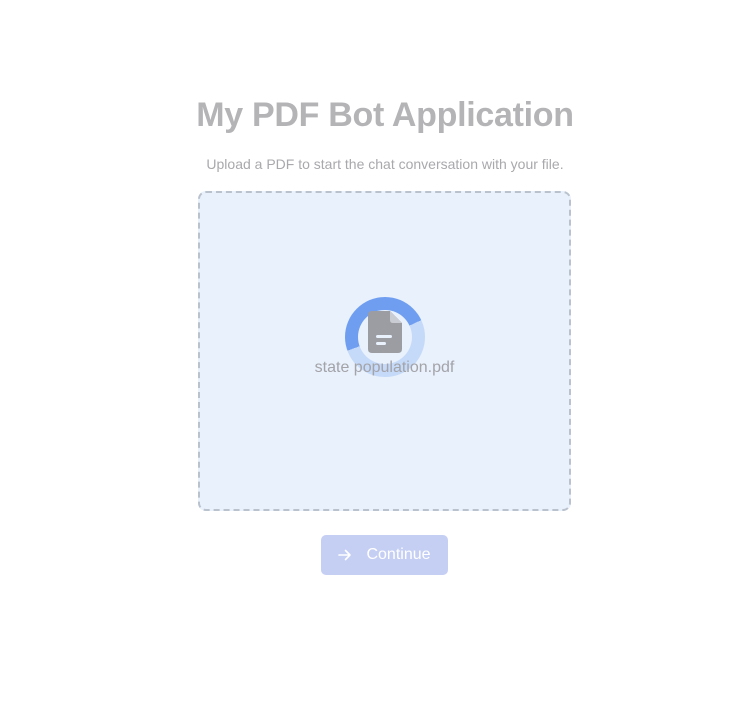 This screenshot has height=724, width=748. What do you see at coordinates (384, 367) in the screenshot?
I see `uploaded-file-name: state population.pdf` at bounding box center [384, 367].